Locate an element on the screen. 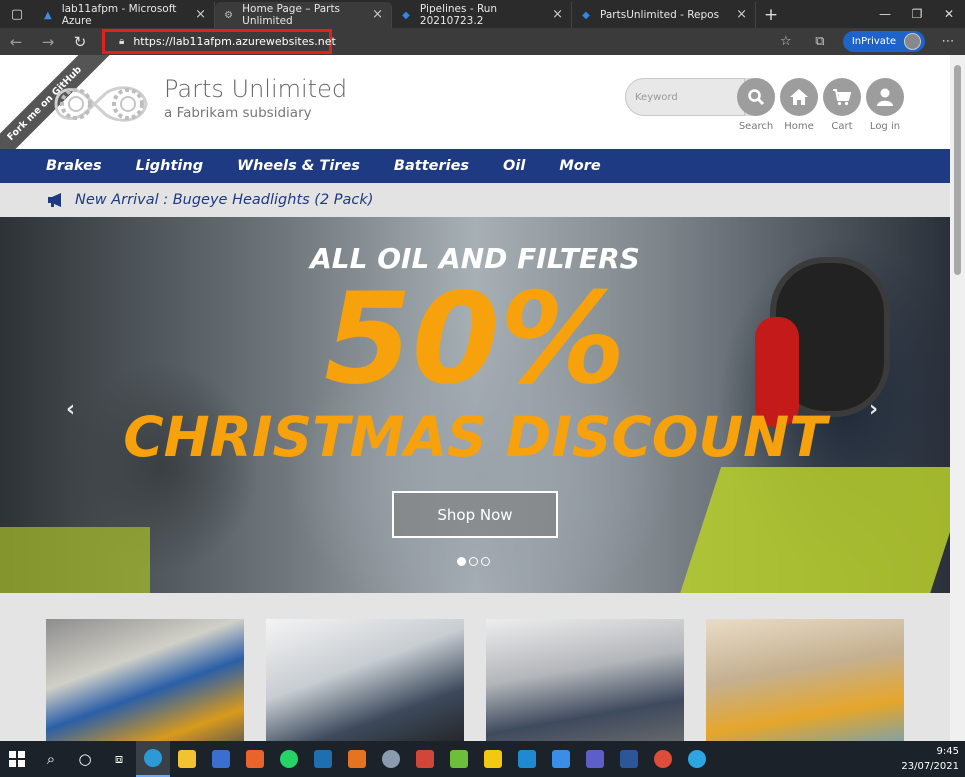  refresh-icon: ↻ is located at coordinates (80, 41).